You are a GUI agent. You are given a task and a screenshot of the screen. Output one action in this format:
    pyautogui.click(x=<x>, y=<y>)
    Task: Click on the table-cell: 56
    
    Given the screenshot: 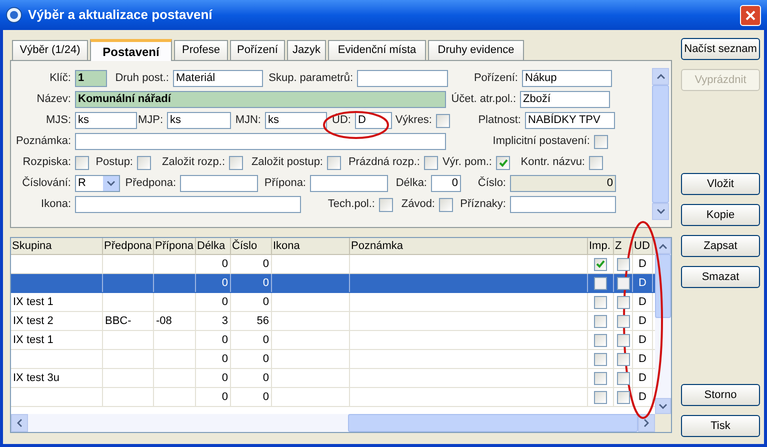 What is the action you would take?
    pyautogui.click(x=262, y=321)
    